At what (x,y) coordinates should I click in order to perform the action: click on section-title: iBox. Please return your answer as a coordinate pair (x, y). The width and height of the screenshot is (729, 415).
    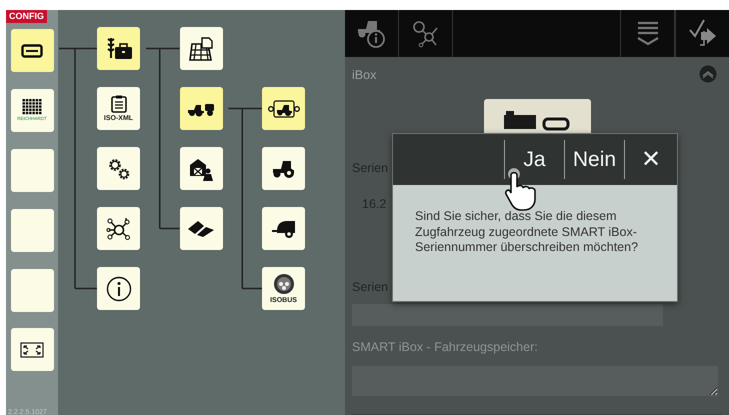
    Looking at the image, I should click on (364, 75).